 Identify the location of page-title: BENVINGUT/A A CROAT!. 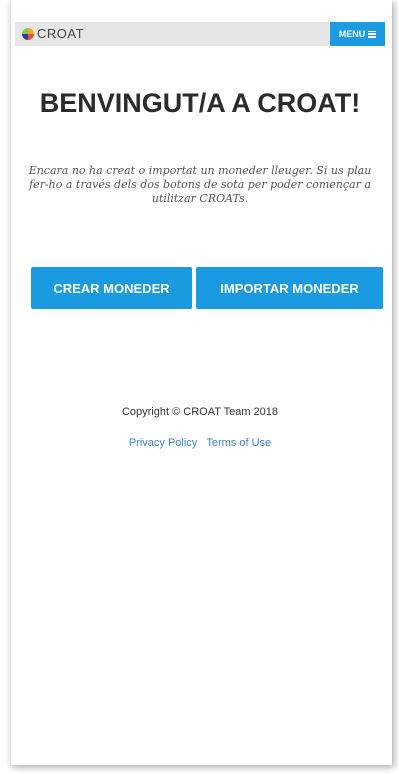
(200, 103).